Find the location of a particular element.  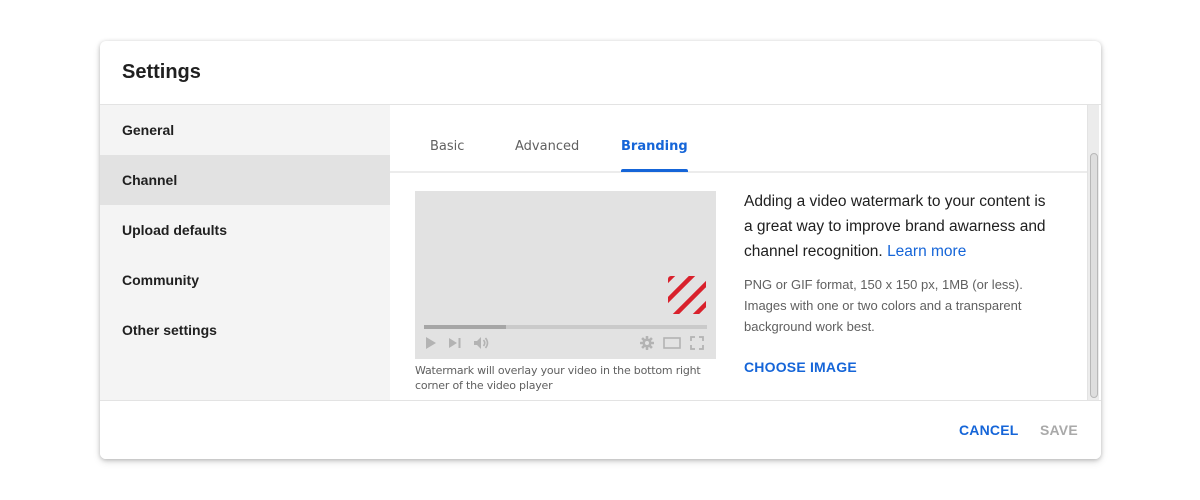

video-progress-fill is located at coordinates (465, 327).